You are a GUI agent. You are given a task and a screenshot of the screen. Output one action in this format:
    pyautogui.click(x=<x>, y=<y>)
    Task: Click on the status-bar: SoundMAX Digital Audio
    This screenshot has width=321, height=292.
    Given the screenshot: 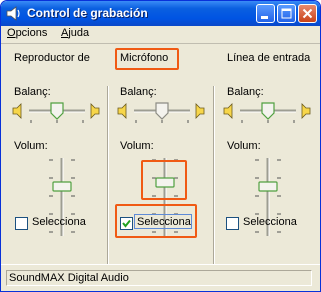 What is the action you would take?
    pyautogui.click(x=160, y=277)
    